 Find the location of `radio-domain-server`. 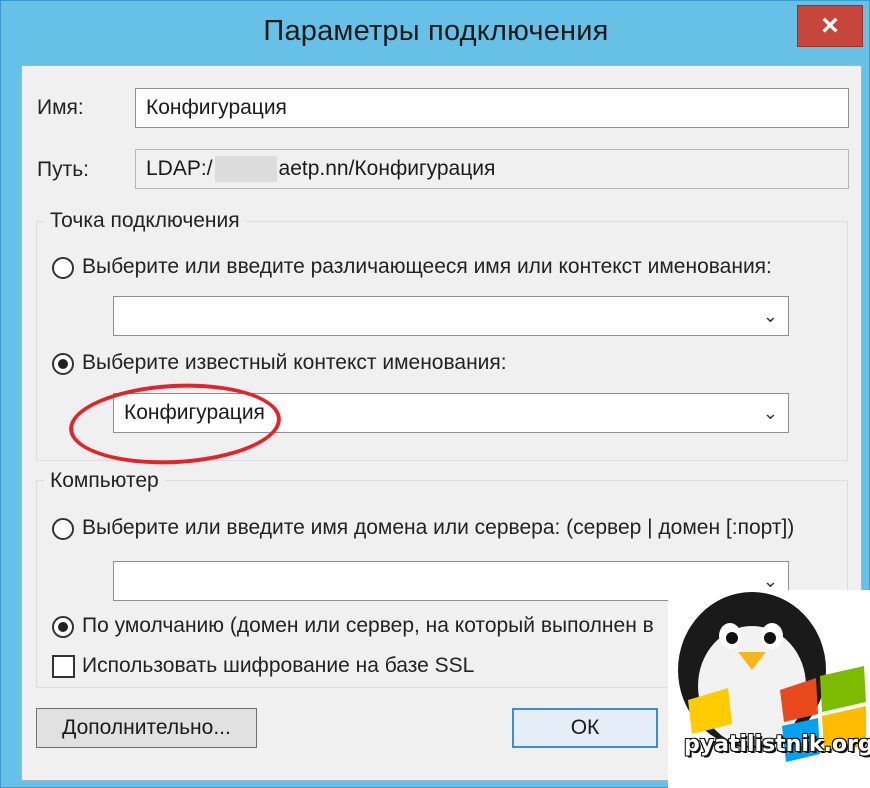

radio-domain-server is located at coordinates (63, 529).